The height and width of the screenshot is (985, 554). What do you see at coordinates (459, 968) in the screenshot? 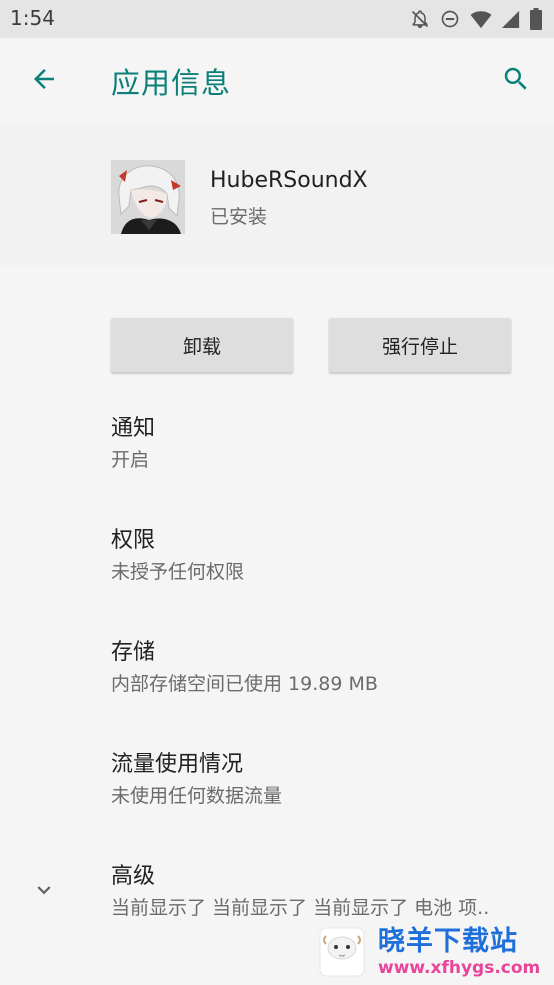
I see `watermark-url: www.xfhygs.com` at bounding box center [459, 968].